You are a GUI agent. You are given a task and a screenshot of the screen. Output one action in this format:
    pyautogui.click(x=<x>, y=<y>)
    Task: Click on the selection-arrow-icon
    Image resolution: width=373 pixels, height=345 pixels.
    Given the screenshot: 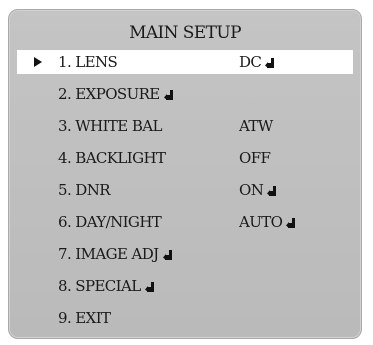 What is the action you would take?
    pyautogui.click(x=38, y=62)
    